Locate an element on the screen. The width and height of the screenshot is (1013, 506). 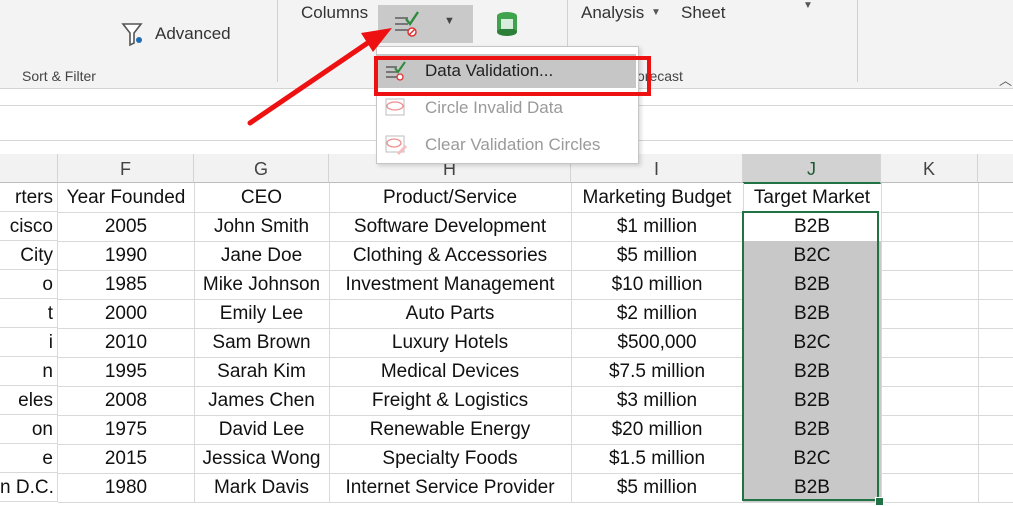
cell-col-f: 1975 is located at coordinates (126, 430).